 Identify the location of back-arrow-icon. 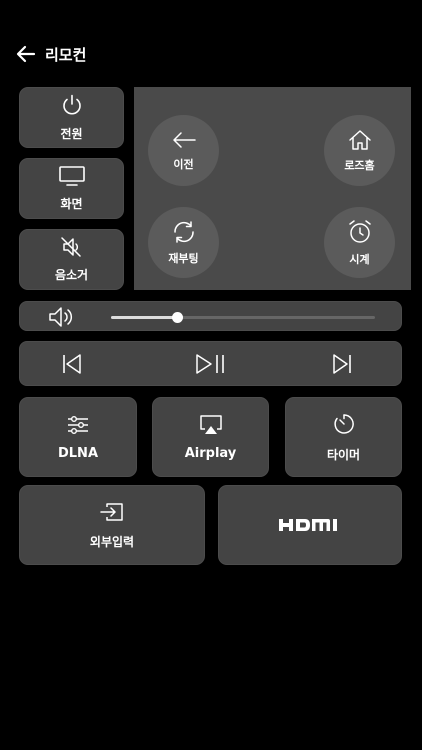
(184, 139).